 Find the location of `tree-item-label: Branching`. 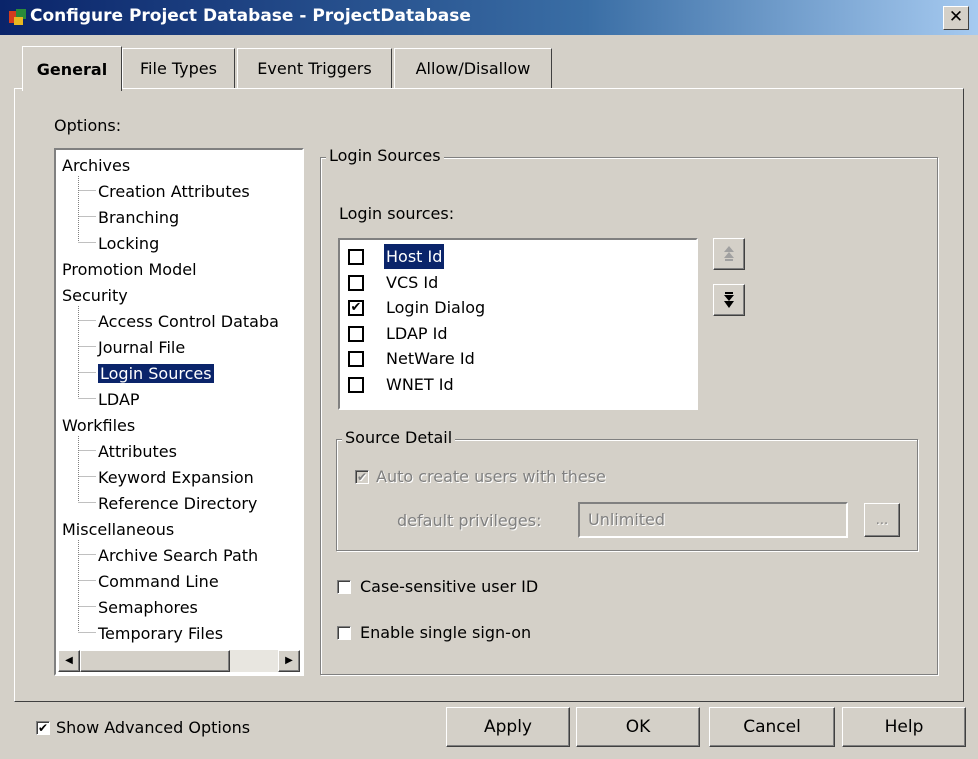

tree-item-label: Branching is located at coordinates (139, 217).